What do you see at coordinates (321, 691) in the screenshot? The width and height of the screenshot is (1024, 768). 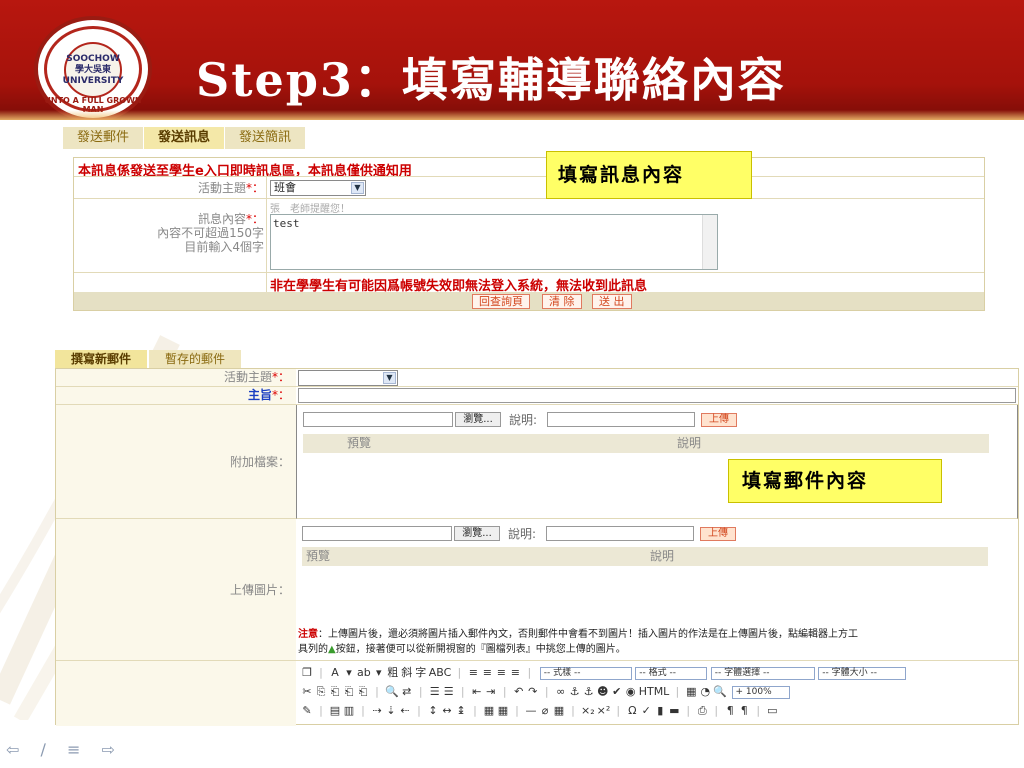 I see `toolbar-button-icon: ⎘` at bounding box center [321, 691].